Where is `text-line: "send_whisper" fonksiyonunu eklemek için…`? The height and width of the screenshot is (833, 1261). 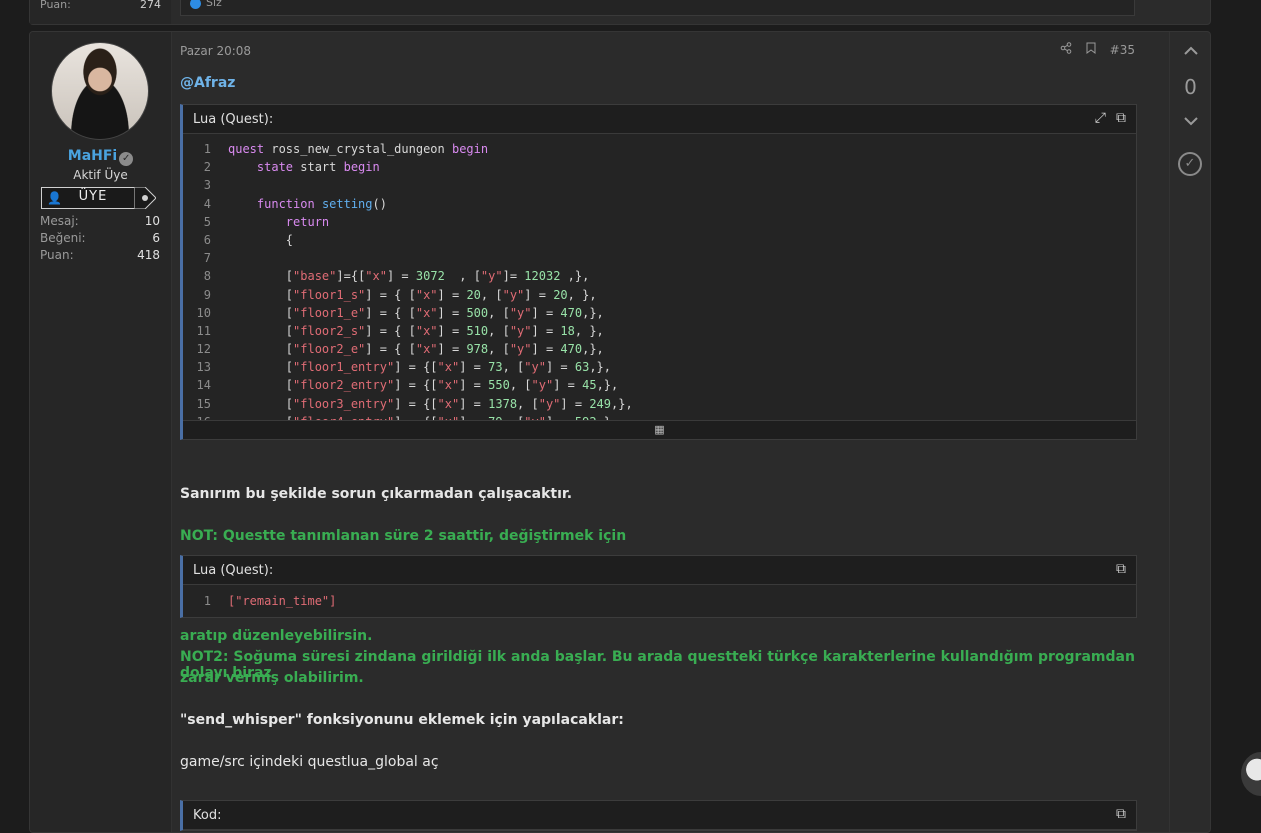 text-line: "send_whisper" fonksiyonunu eklemek için… is located at coordinates (402, 720).